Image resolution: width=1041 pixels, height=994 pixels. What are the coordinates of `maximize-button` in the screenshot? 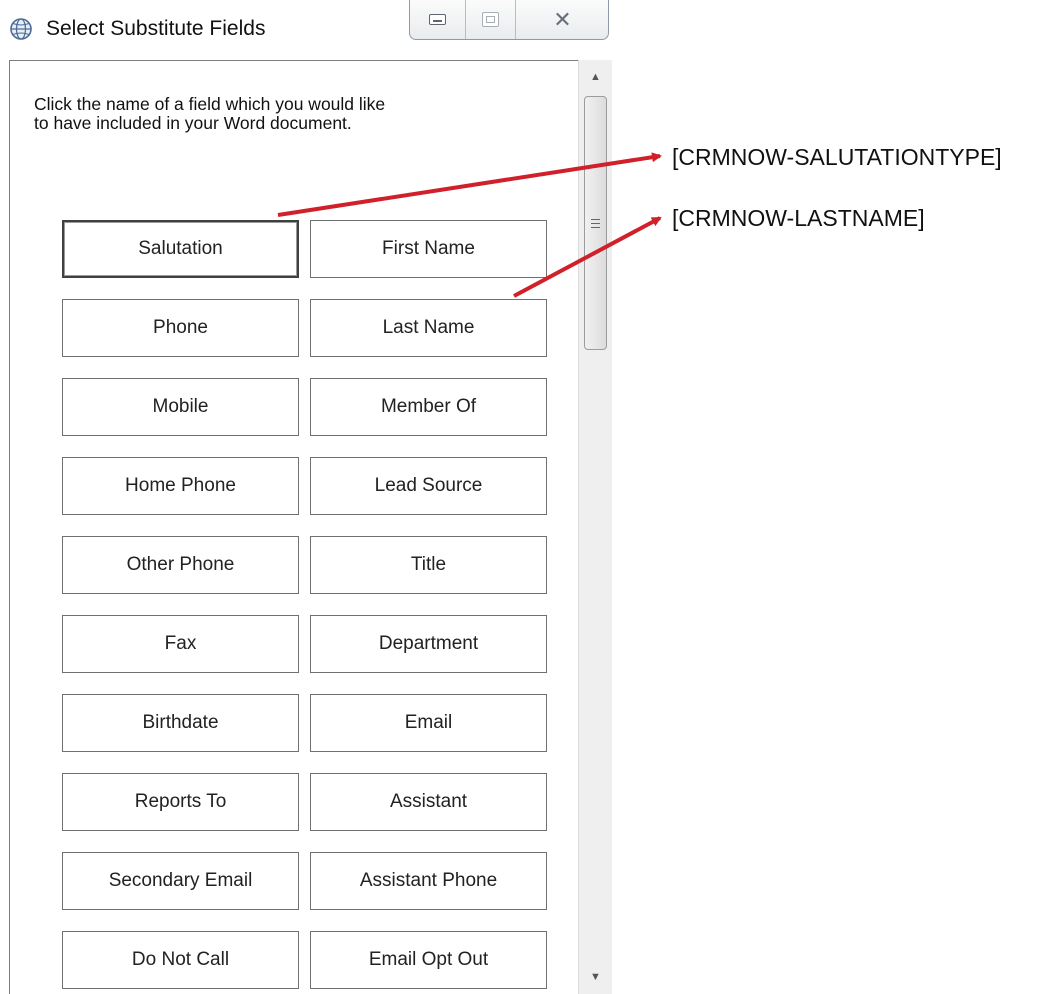 It's located at (491, 19).